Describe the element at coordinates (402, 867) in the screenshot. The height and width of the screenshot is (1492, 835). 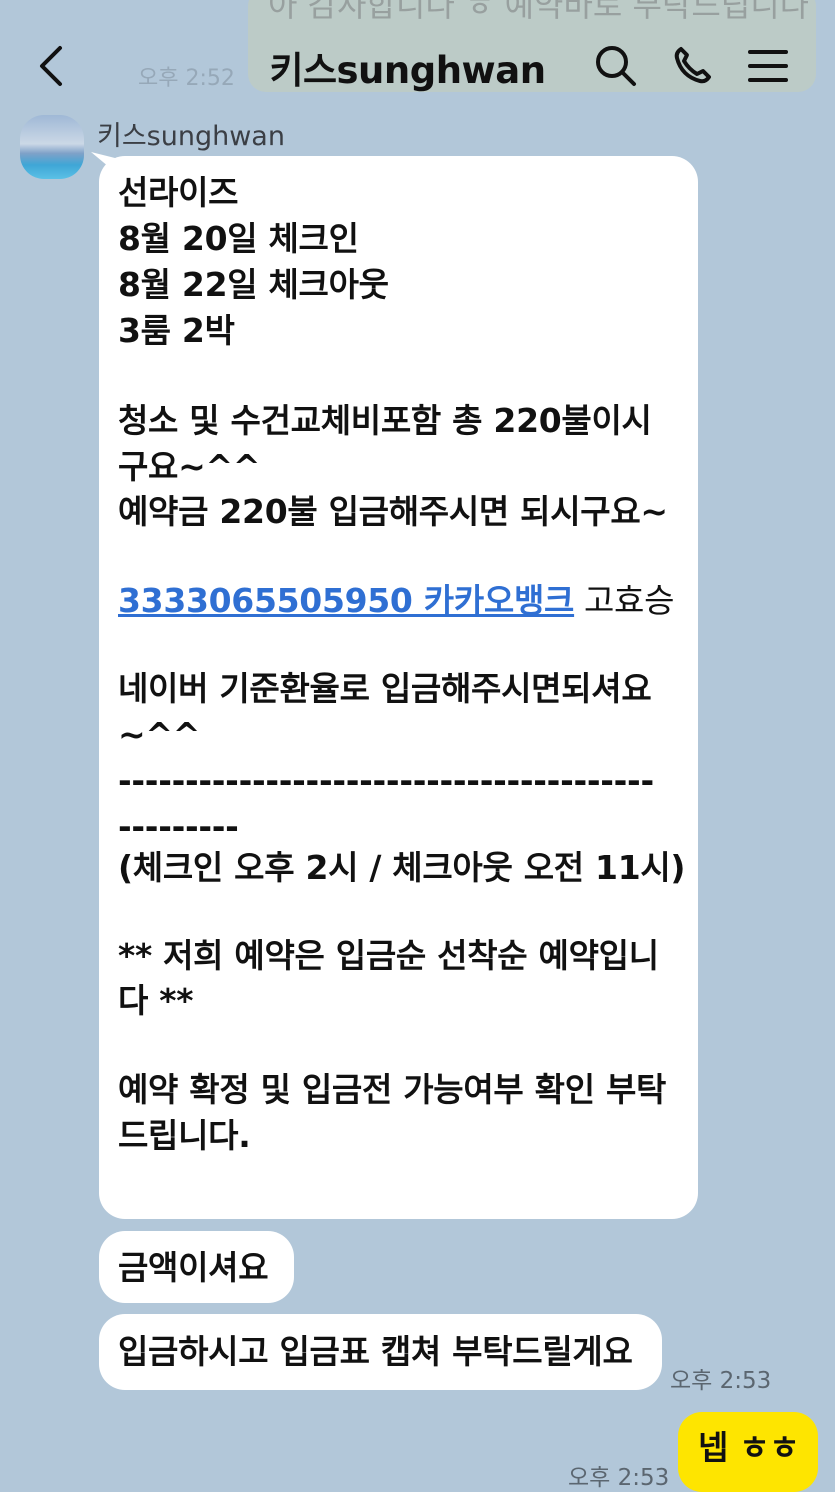
I see `message-line: (체크인 오후 2시 / 체크아웃 오전 11시)` at that location.